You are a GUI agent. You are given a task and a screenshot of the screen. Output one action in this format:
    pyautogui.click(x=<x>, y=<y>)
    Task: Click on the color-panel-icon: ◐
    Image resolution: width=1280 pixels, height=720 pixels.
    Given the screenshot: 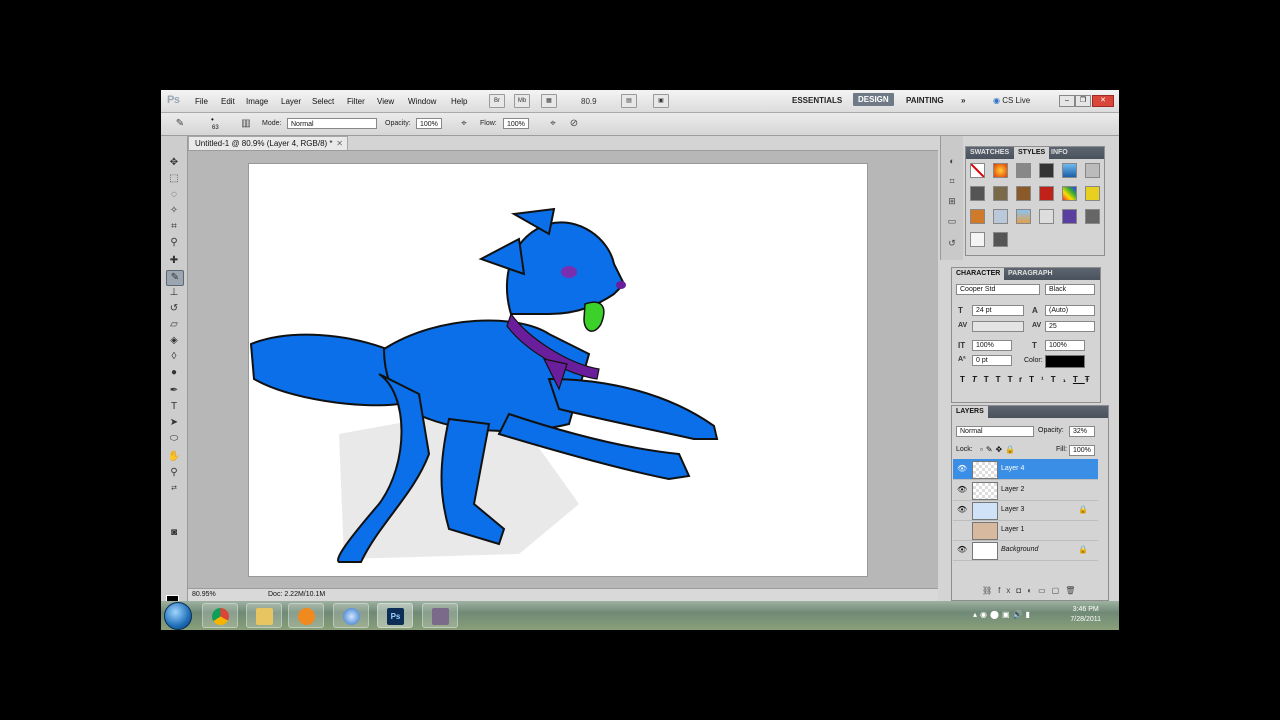 What is the action you would take?
    pyautogui.click(x=952, y=161)
    